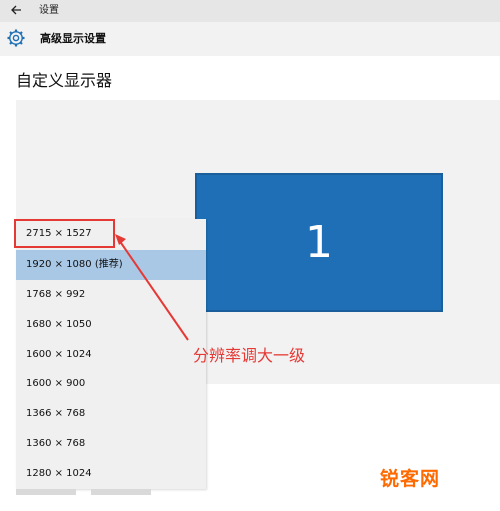 The width and height of the screenshot is (500, 511). Describe the element at coordinates (49, 10) in the screenshot. I see `window-title: 设置` at that location.